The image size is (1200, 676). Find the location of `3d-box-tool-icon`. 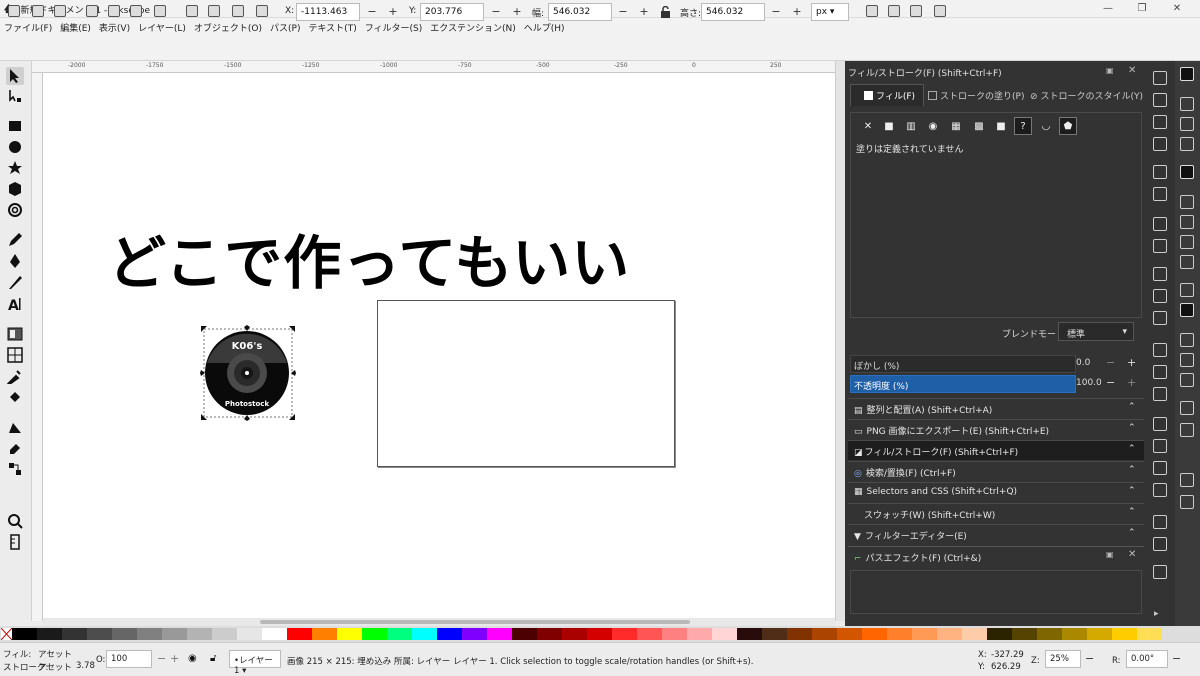

3d-box-tool-icon is located at coordinates (15, 189).